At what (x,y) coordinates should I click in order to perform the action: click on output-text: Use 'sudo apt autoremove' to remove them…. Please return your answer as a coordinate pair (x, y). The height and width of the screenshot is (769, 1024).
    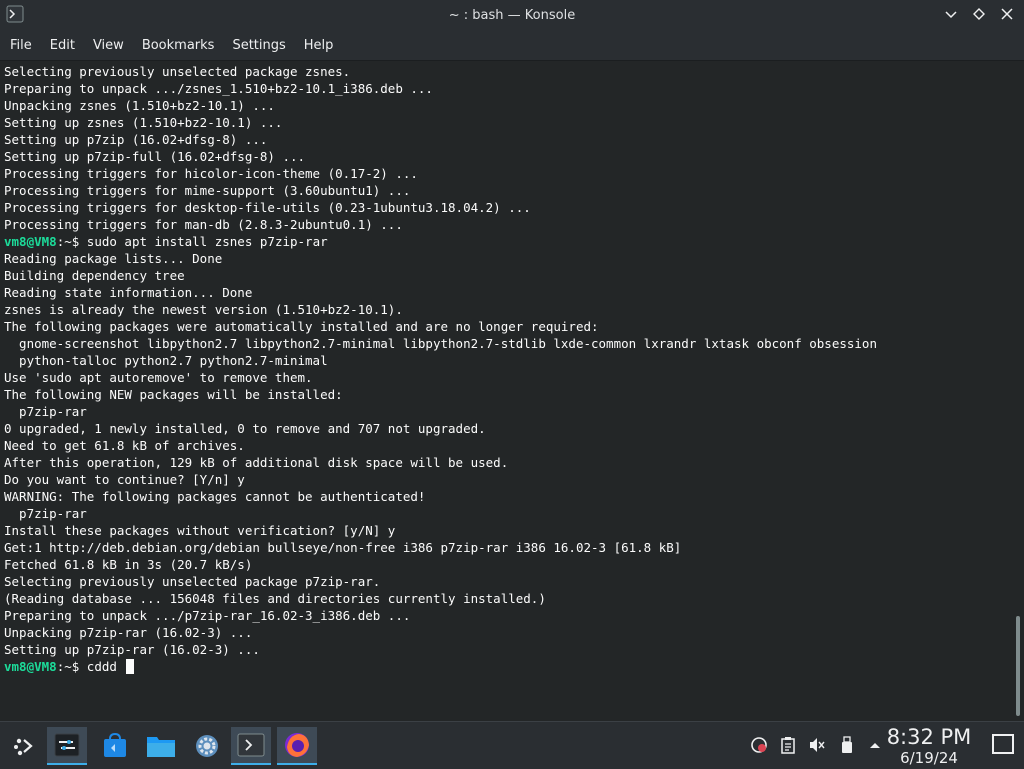
    Looking at the image, I should click on (158, 377).